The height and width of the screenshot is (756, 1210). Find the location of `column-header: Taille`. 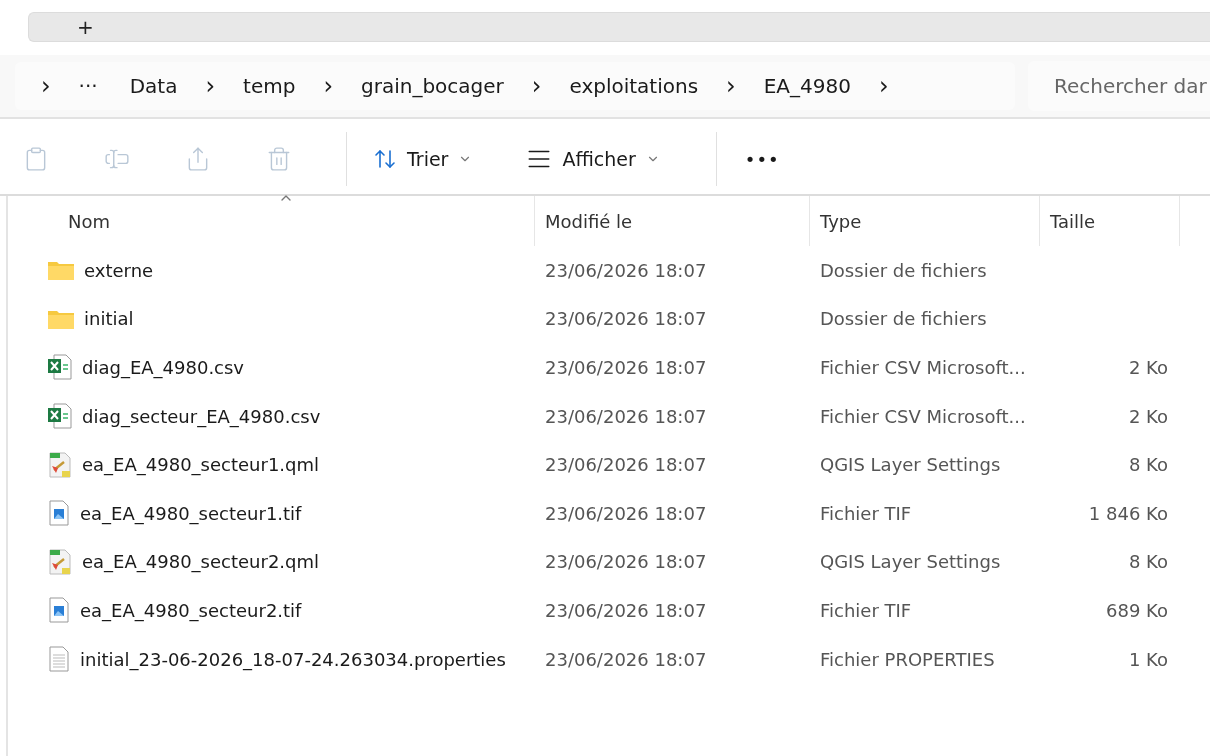

column-header: Taille is located at coordinates (1110, 221).